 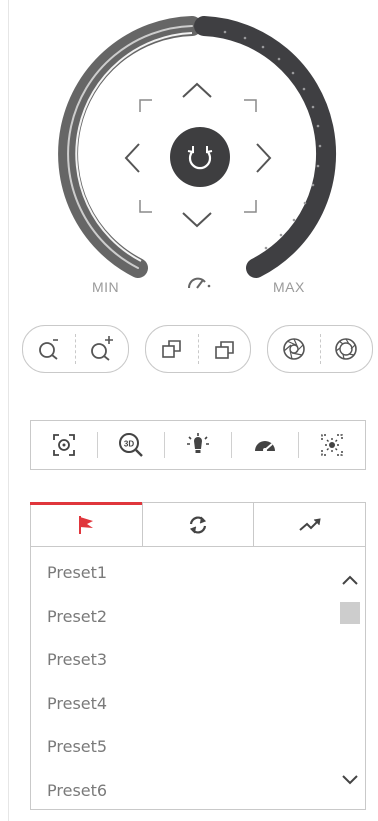 I want to click on 3d-zoom-button: 3D, so click(x=131, y=445).